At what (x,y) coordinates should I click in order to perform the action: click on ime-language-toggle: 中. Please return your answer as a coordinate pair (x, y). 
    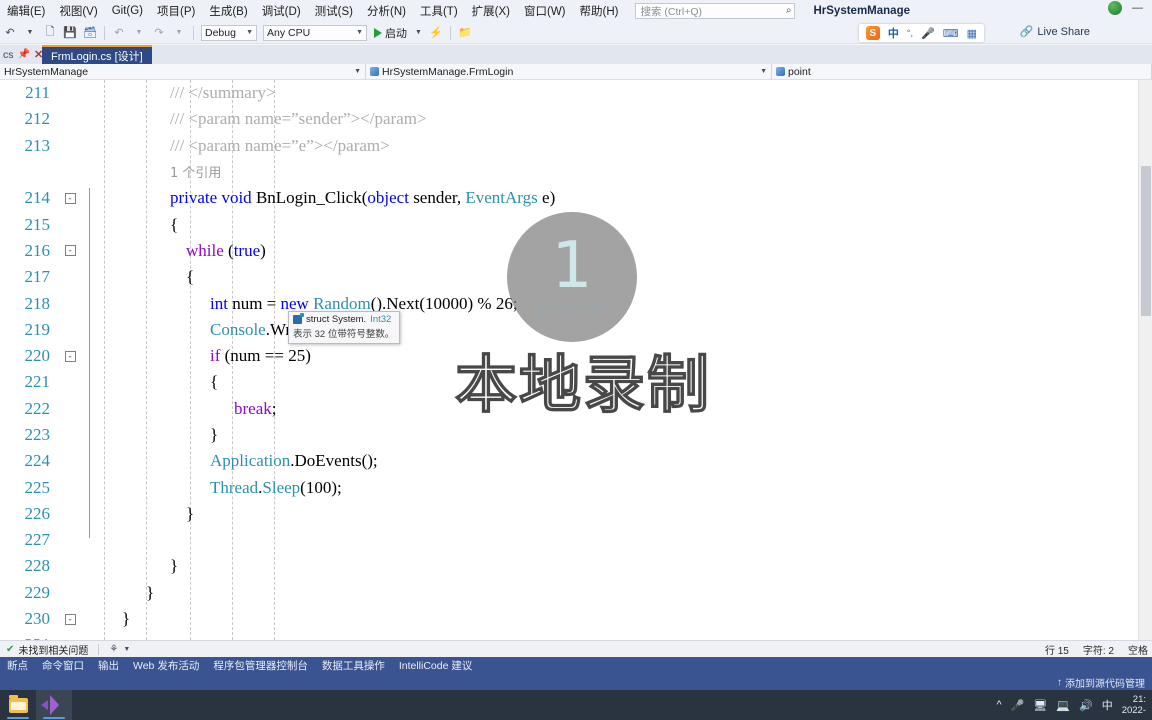
    Looking at the image, I should click on (893, 33).